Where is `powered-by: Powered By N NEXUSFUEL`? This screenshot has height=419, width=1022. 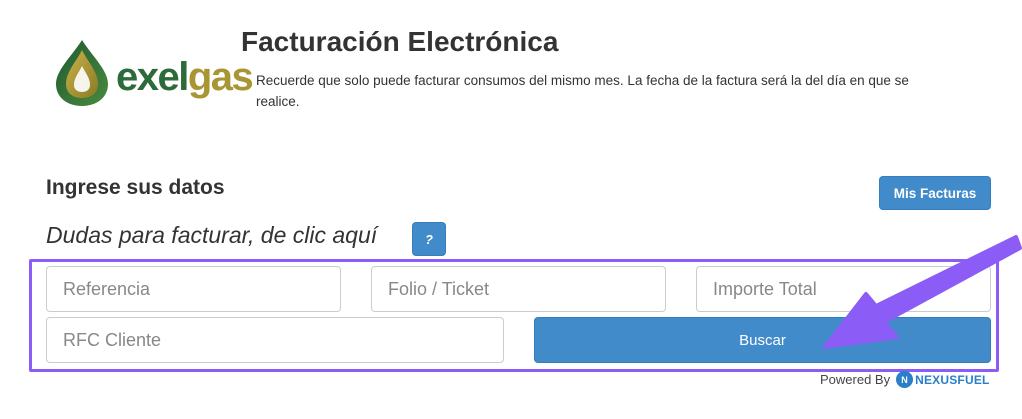
powered-by: Powered By N NEXUSFUEL is located at coordinates (905, 379).